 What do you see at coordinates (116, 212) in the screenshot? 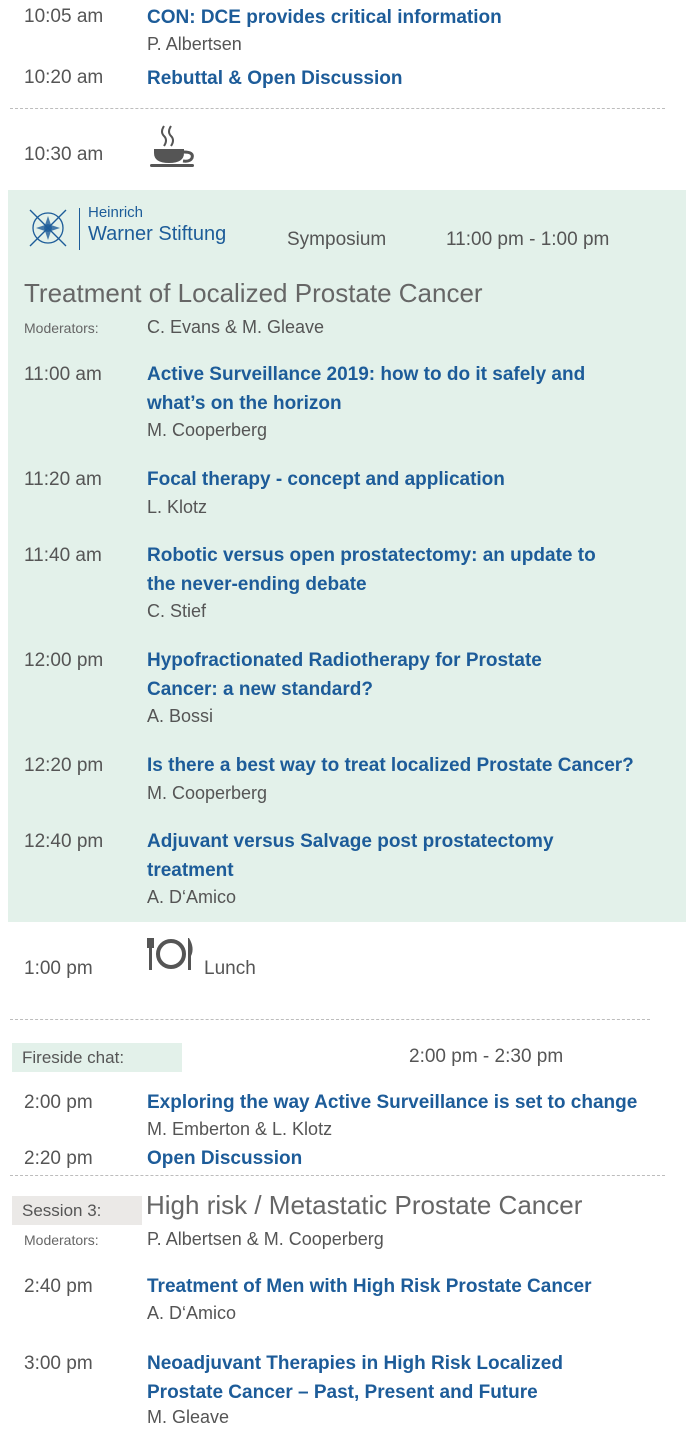
I see `logo-text-heinrich: Heinrich` at bounding box center [116, 212].